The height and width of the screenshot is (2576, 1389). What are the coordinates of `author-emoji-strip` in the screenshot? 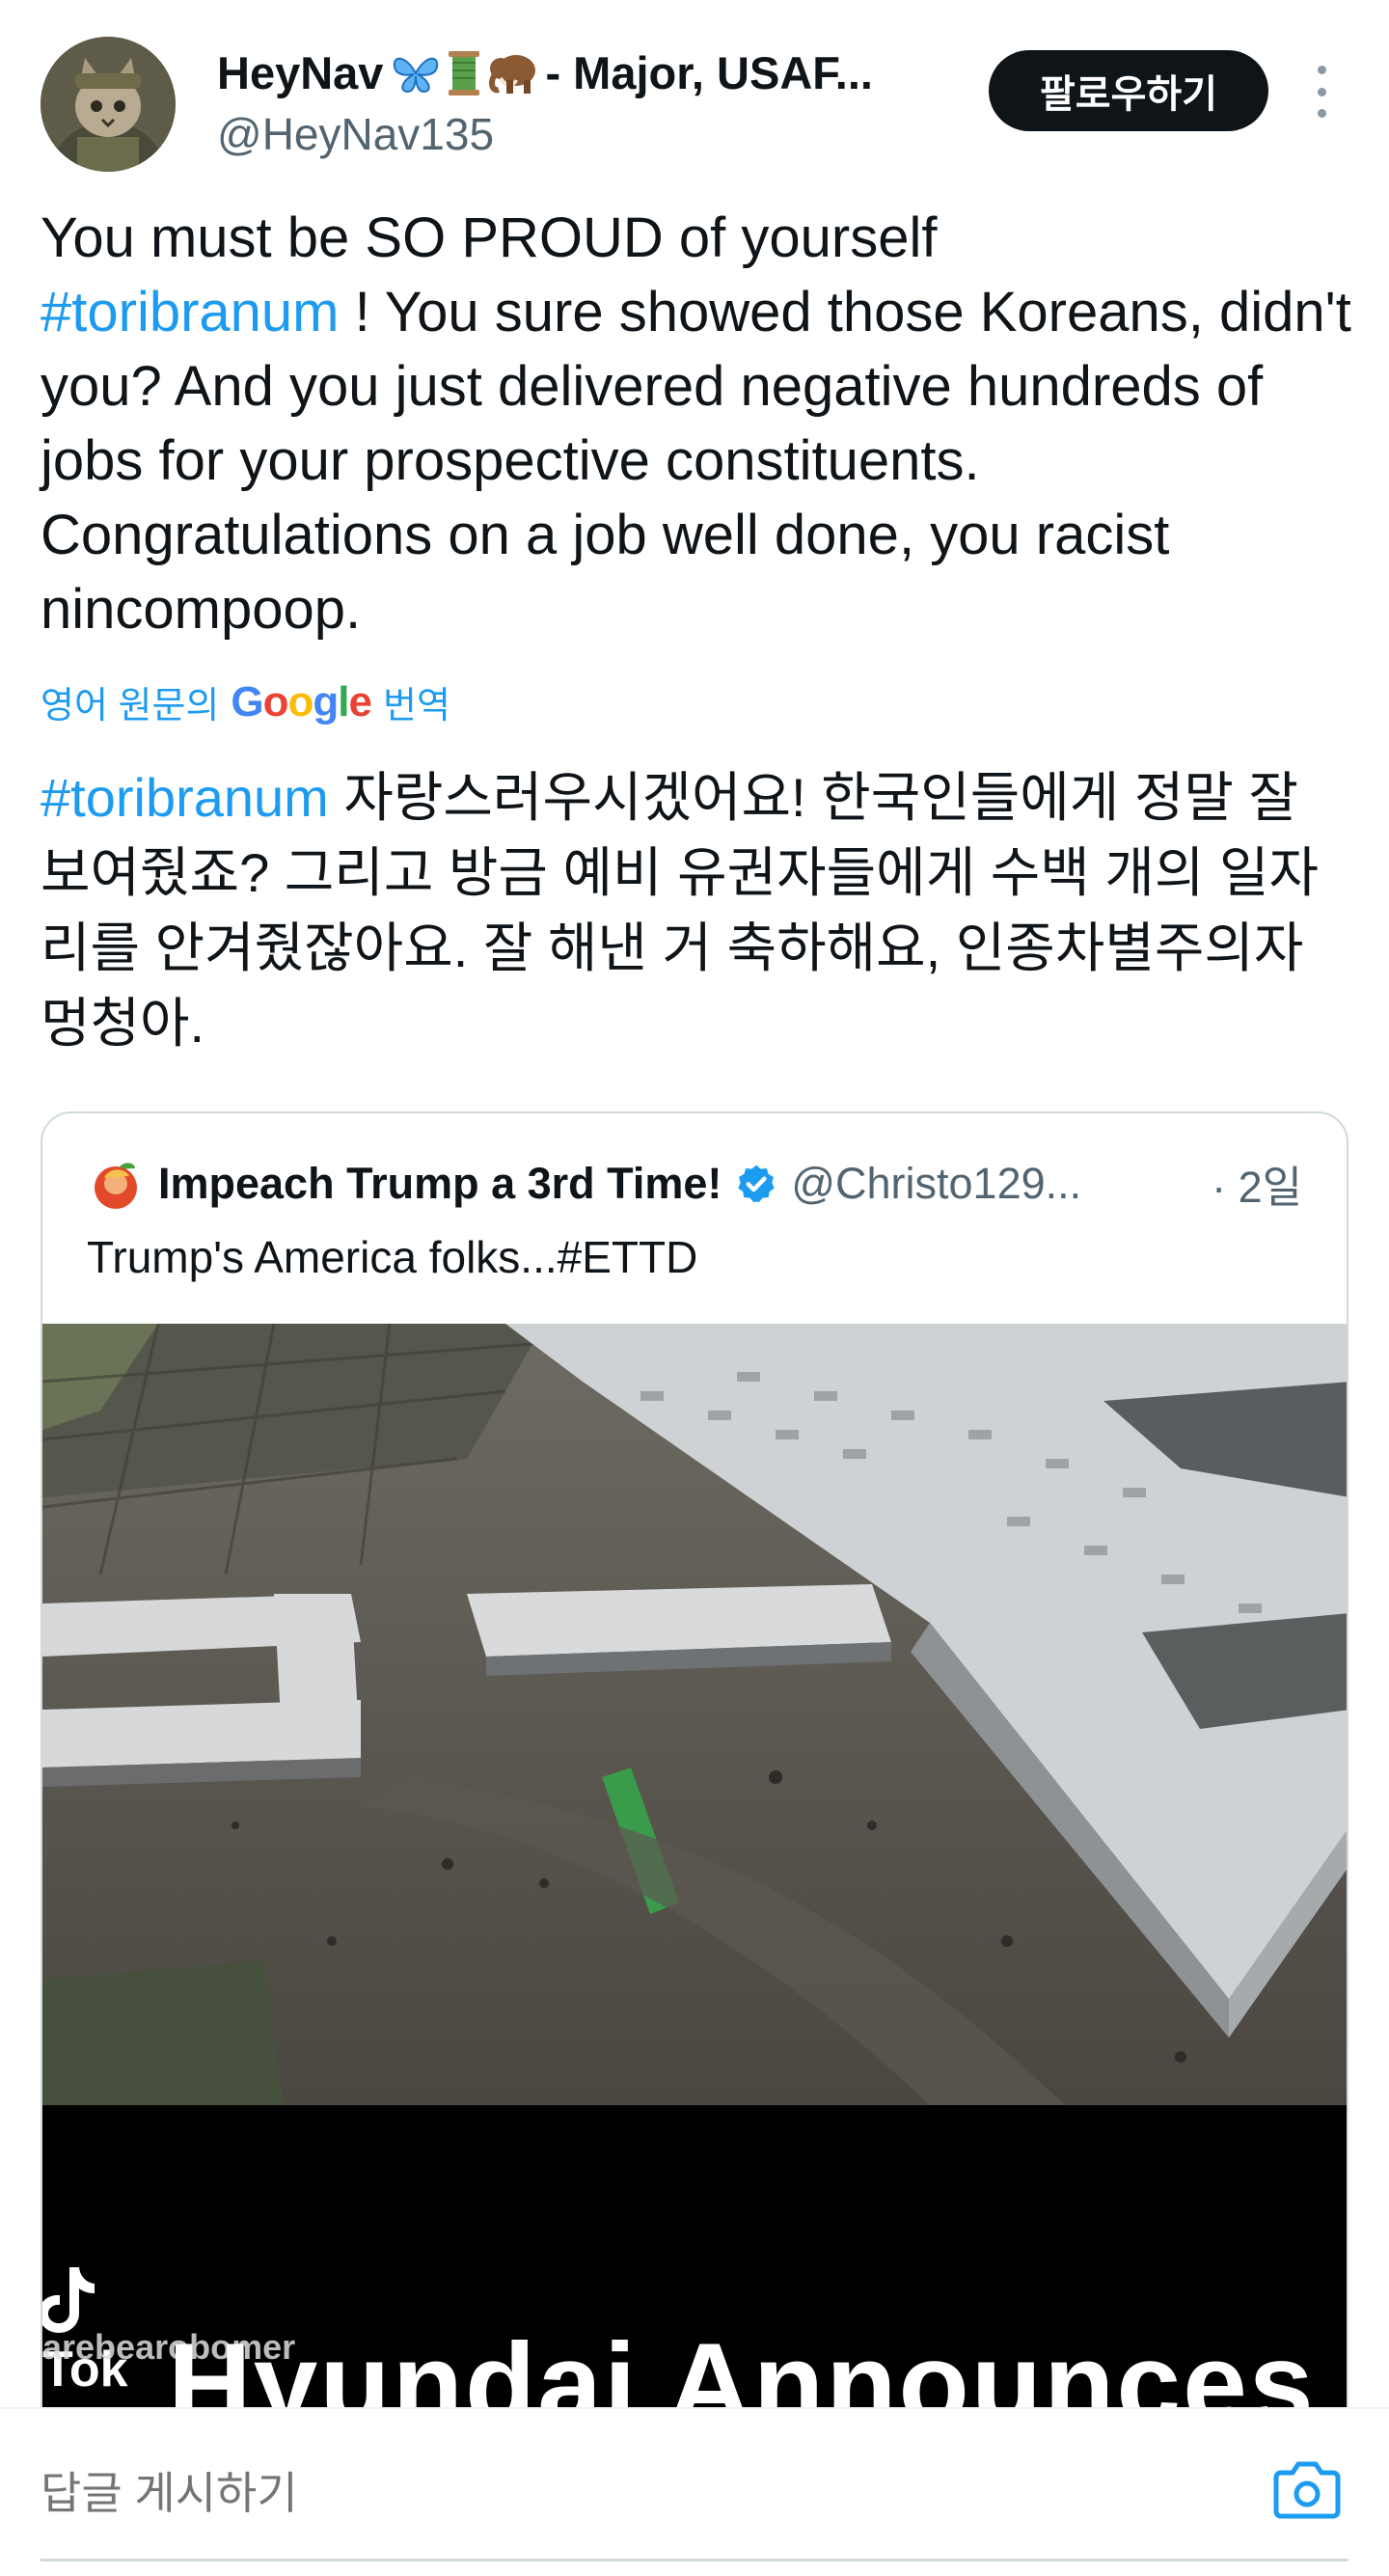 It's located at (464, 73).